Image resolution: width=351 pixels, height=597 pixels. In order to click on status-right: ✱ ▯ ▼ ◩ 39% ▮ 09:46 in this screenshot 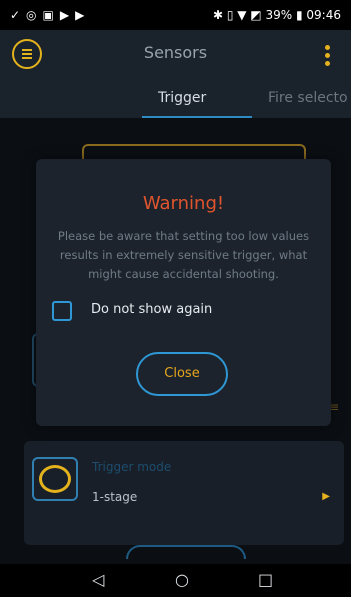, I will do `click(277, 15)`.